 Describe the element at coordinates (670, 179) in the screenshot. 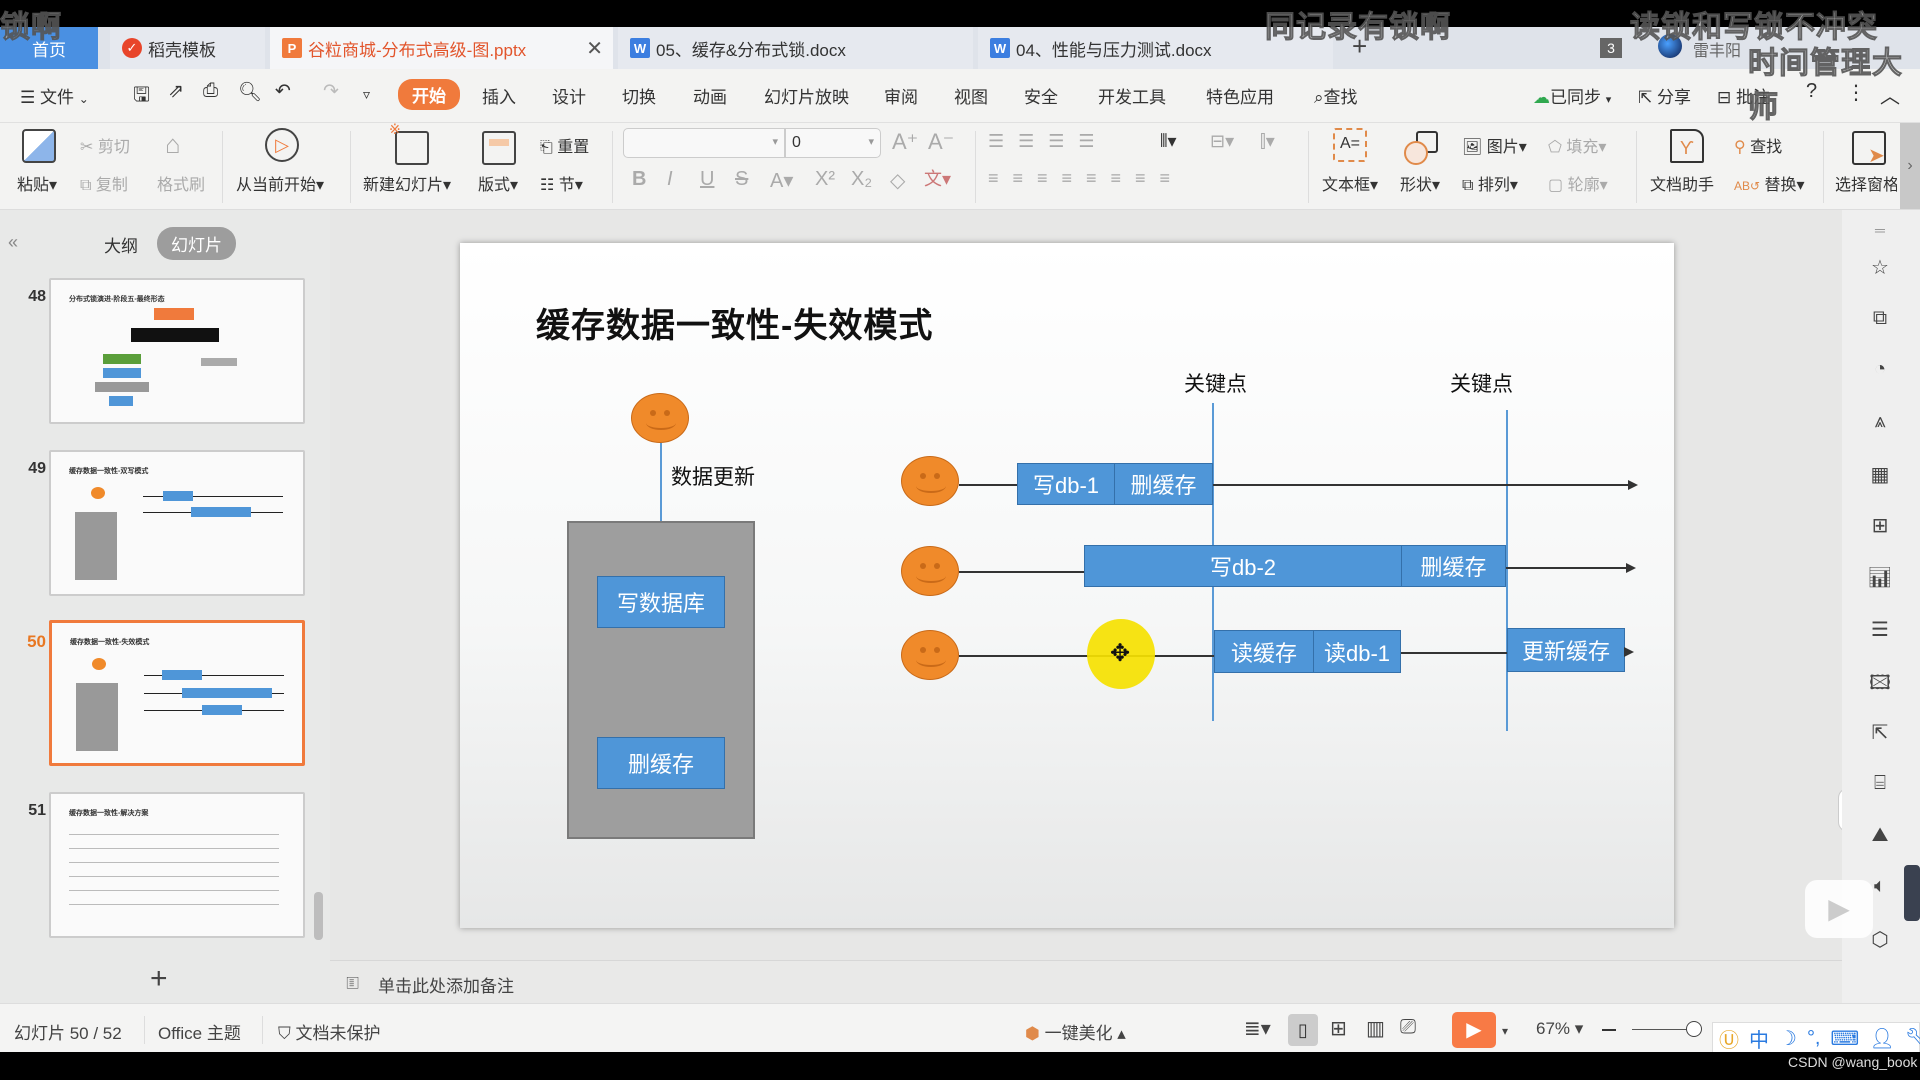

I see `italic-icon: I` at that location.